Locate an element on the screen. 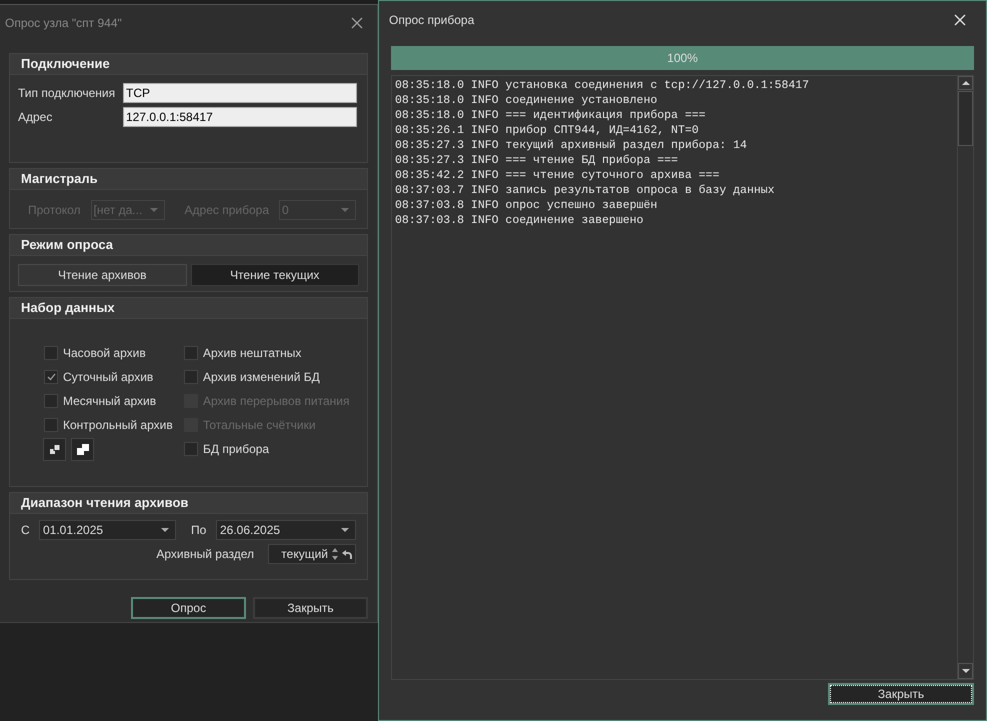 This screenshot has width=987, height=721. section-title: Набор данных is located at coordinates (188, 308).